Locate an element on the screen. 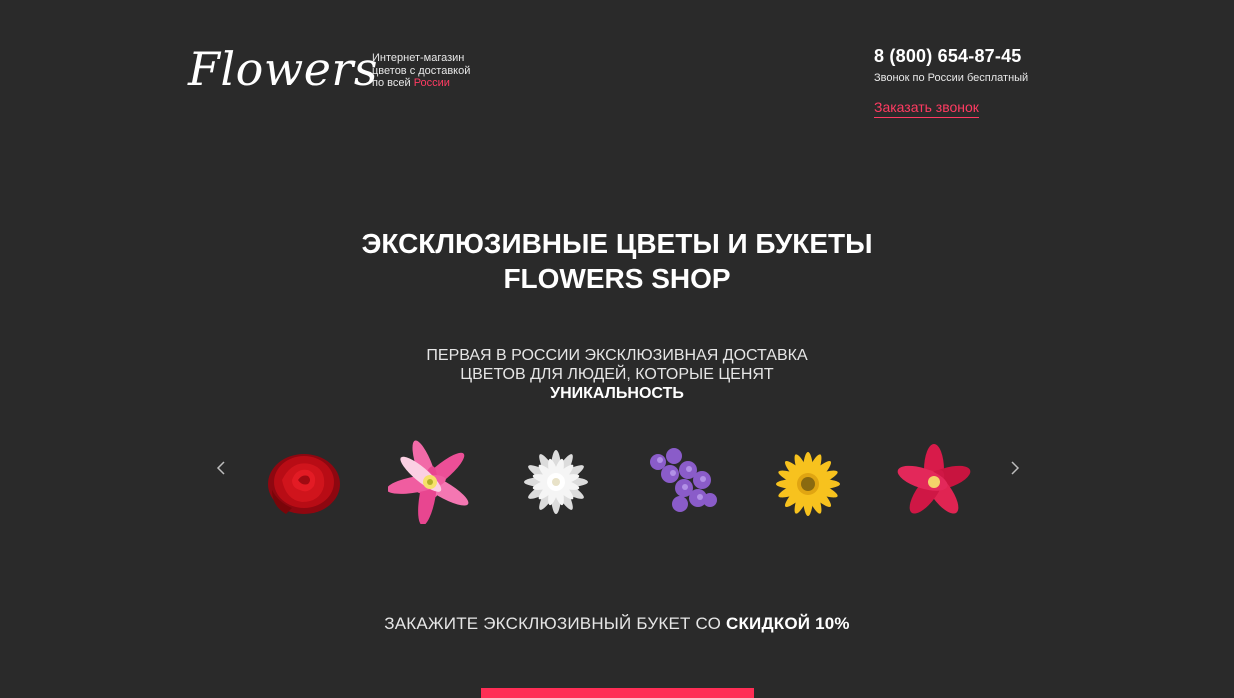  hero-title-line-2: FLOWERS SHOP is located at coordinates (617, 278).